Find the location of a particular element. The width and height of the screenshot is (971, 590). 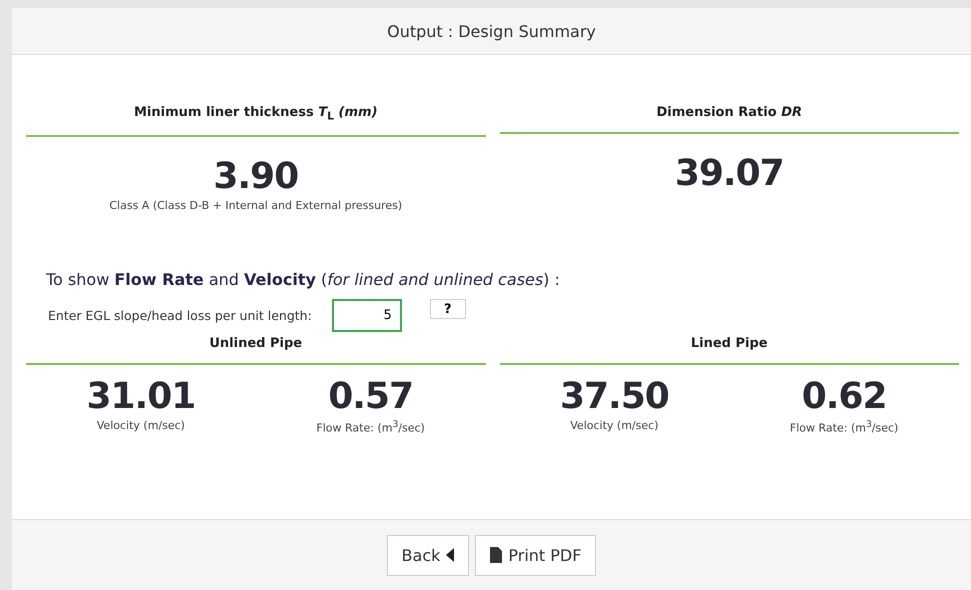

back-button: Back is located at coordinates (428, 555).